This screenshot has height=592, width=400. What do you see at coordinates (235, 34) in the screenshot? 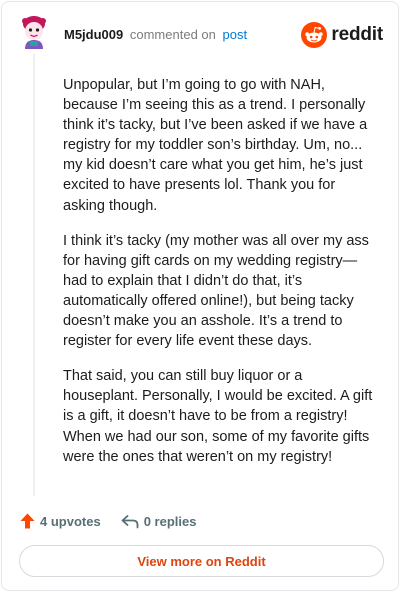
I see `post-link: post` at bounding box center [235, 34].